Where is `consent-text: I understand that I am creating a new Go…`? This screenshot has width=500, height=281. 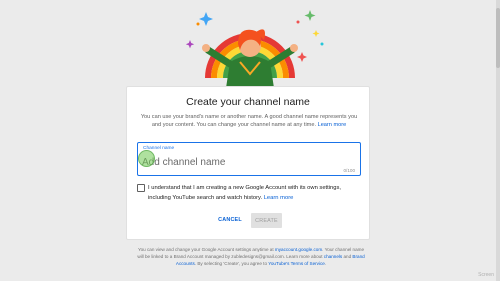
consent-text: I understand that I am creating a new Go… is located at coordinates (255, 193).